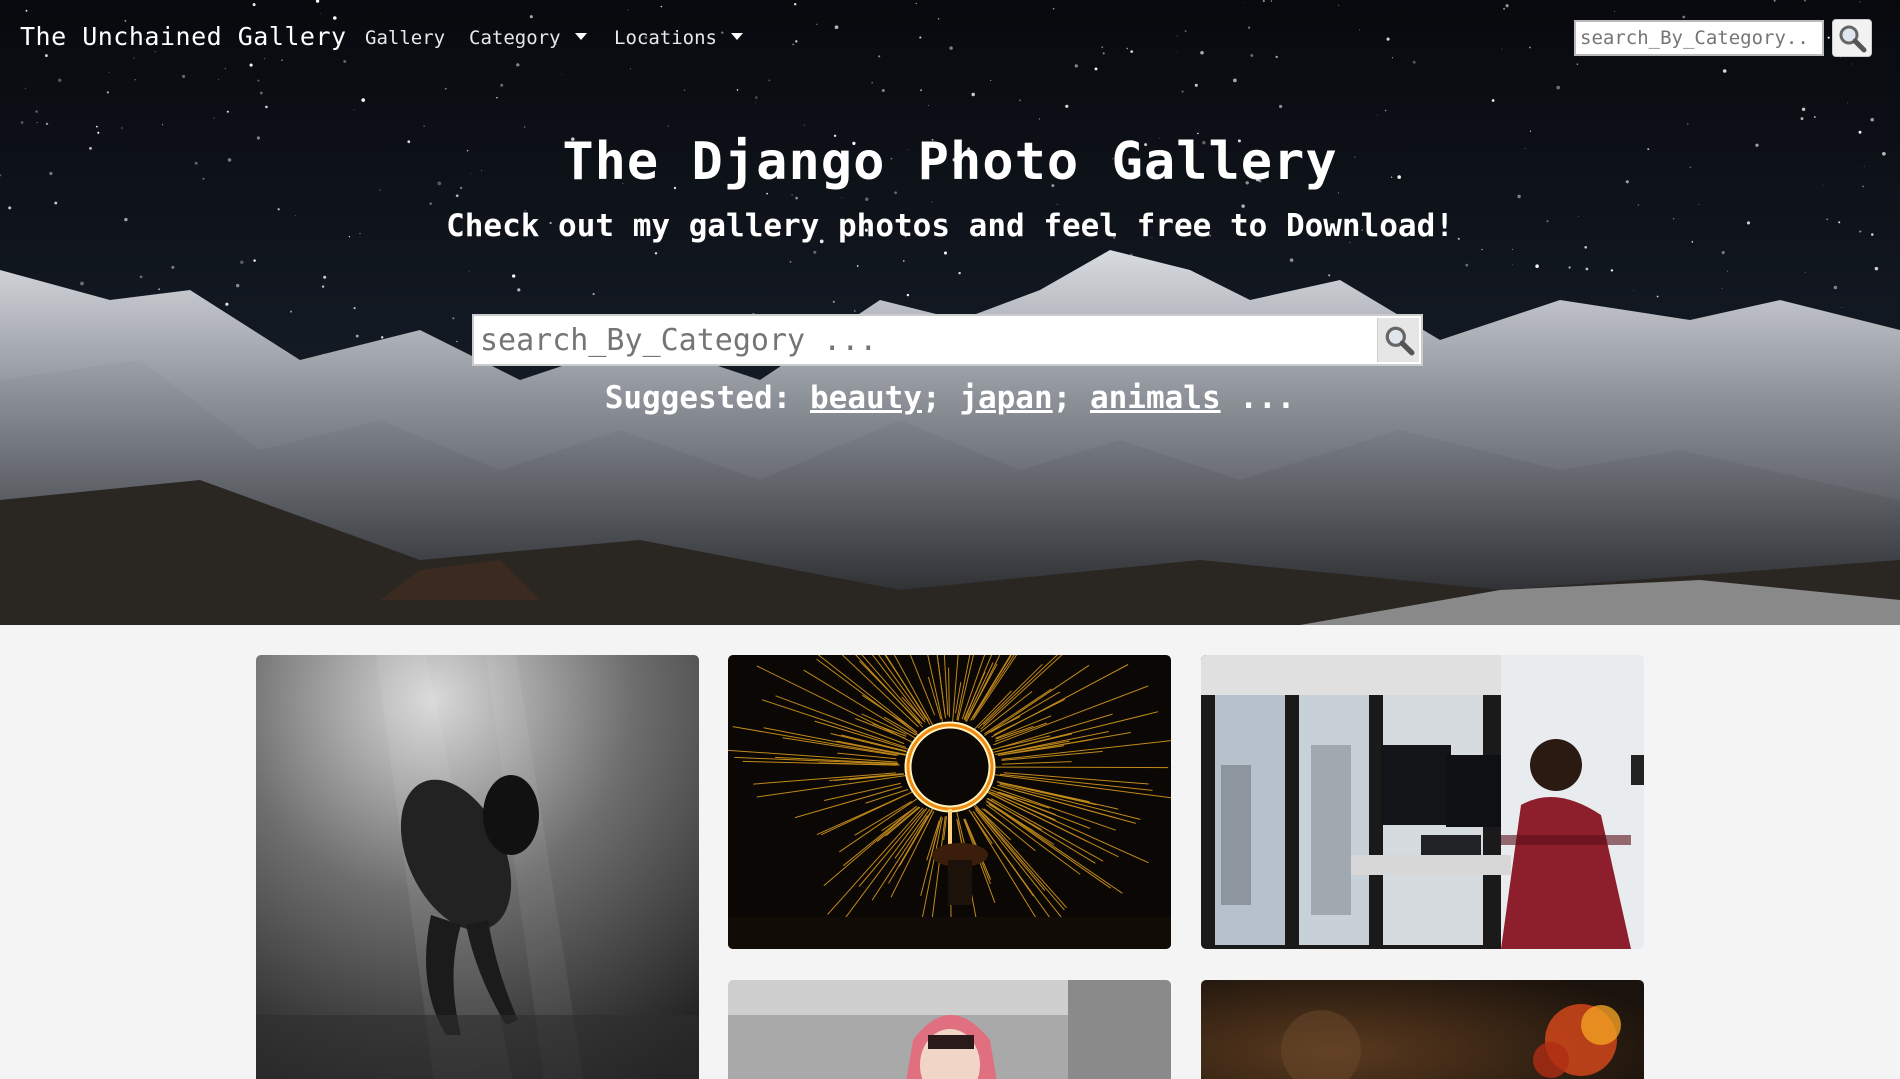 The image size is (1900, 1079). I want to click on suggested-link-animals: animals, so click(1155, 398).